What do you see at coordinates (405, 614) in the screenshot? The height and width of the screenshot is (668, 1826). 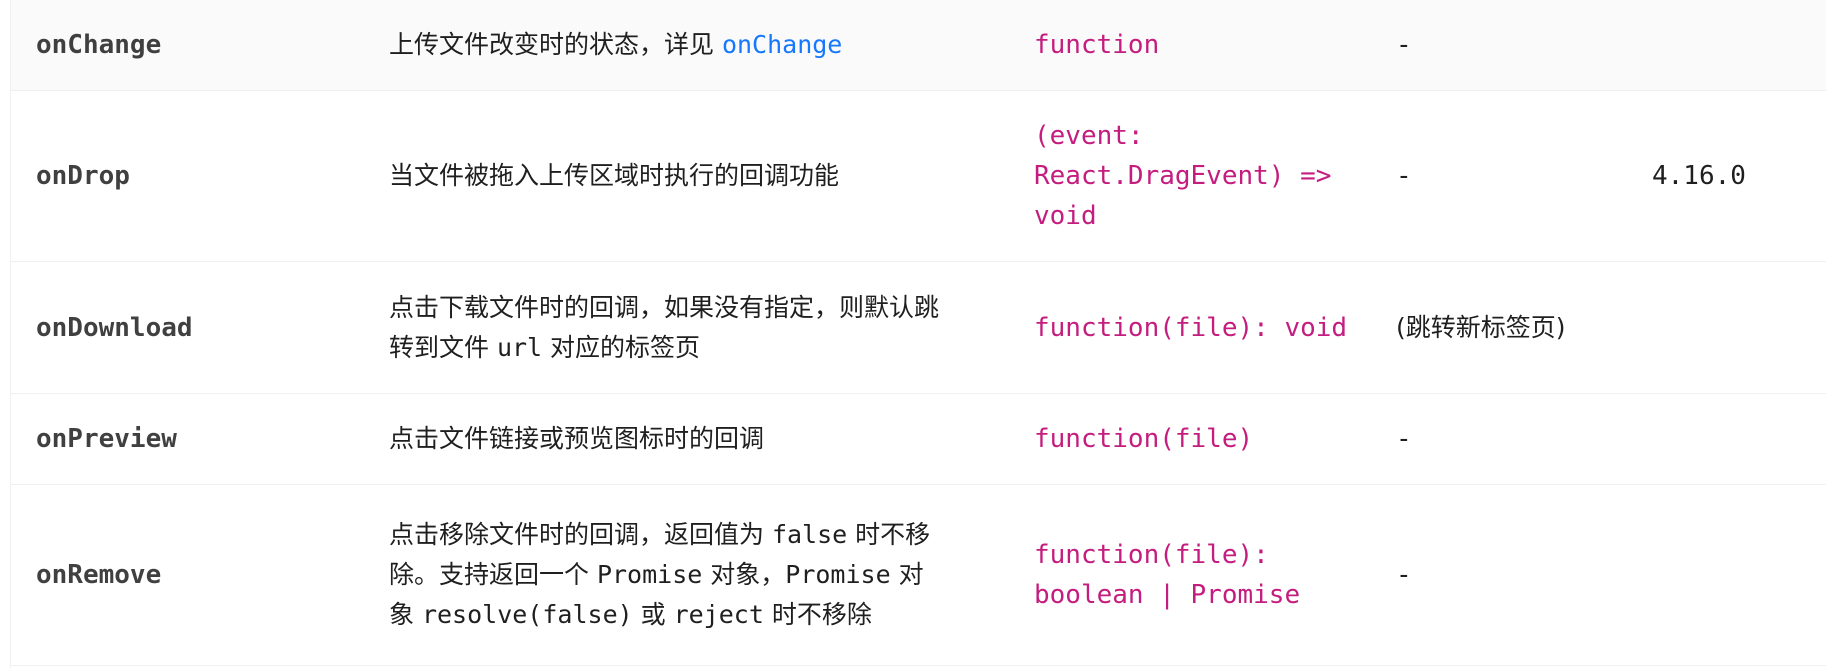 I see `description-text: 象` at bounding box center [405, 614].